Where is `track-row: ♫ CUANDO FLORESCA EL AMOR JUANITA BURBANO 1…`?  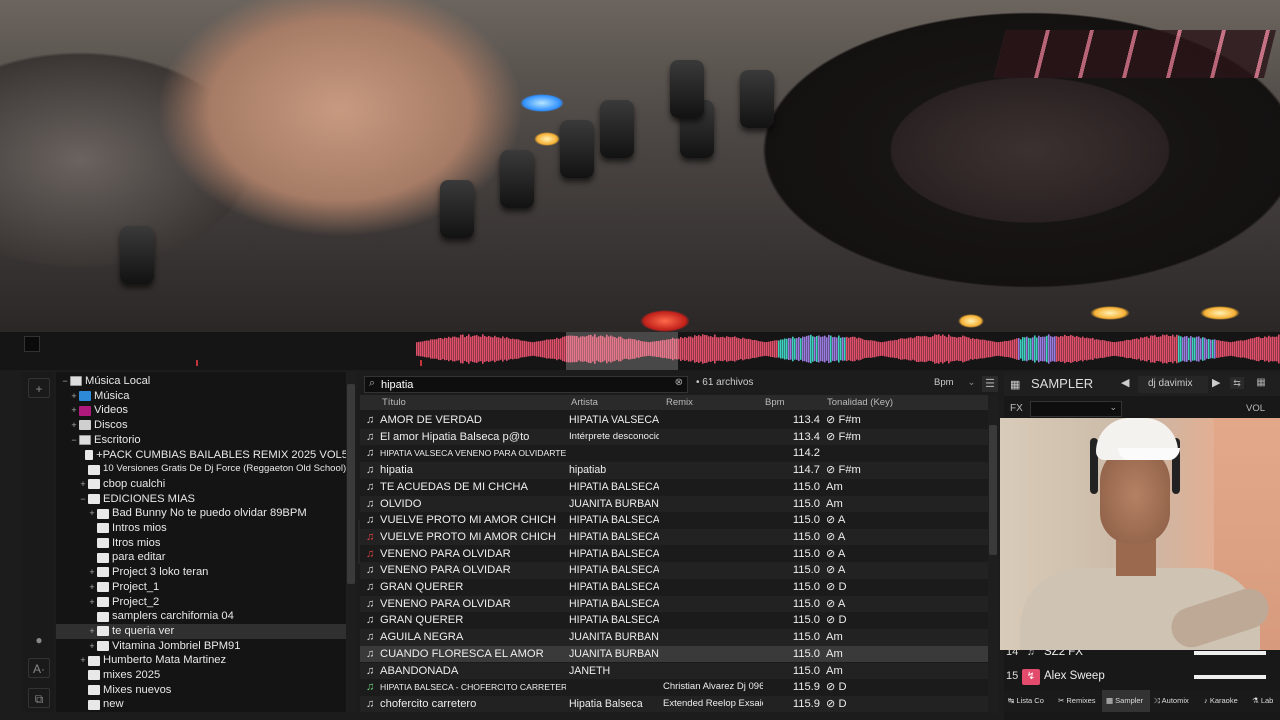
track-row: ♫ CUANDO FLORESCA EL AMOR JUANITA BURBANO 1… is located at coordinates (674, 654).